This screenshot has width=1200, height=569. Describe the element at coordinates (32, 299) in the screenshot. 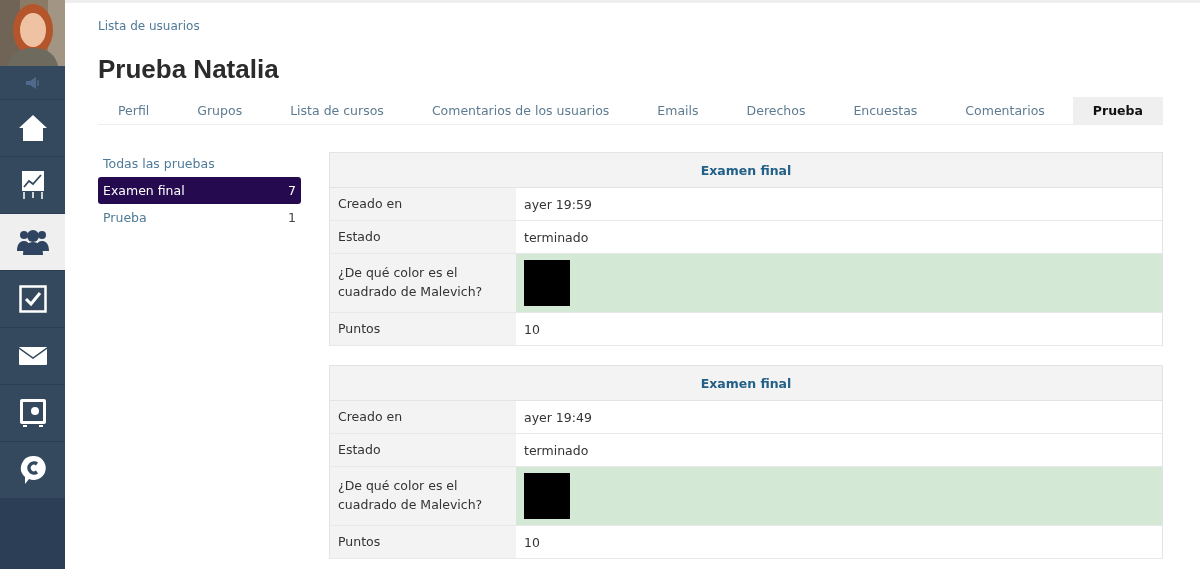

I see `checkbox-icon` at that location.